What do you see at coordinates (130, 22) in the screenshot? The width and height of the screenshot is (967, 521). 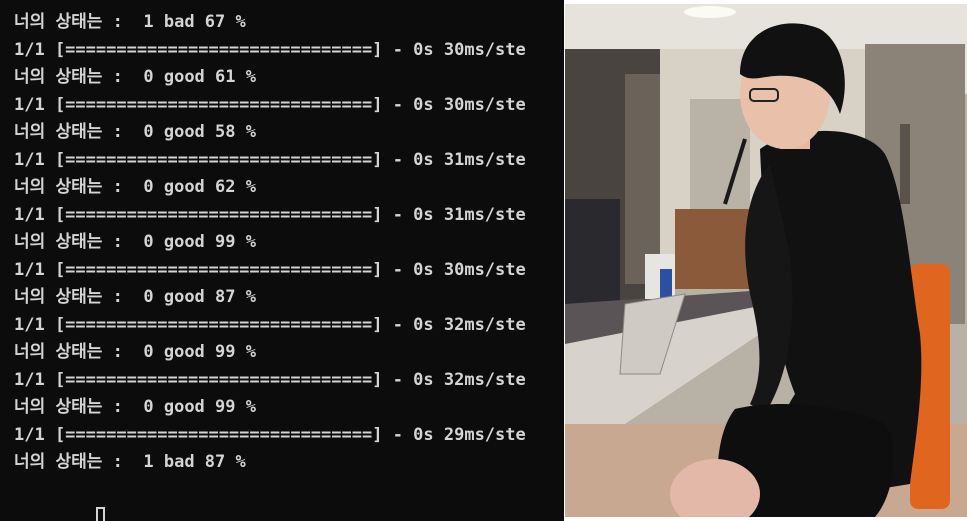 I see `terminal-line-status: 너의 상태는 : 1 bad 67 %` at bounding box center [130, 22].